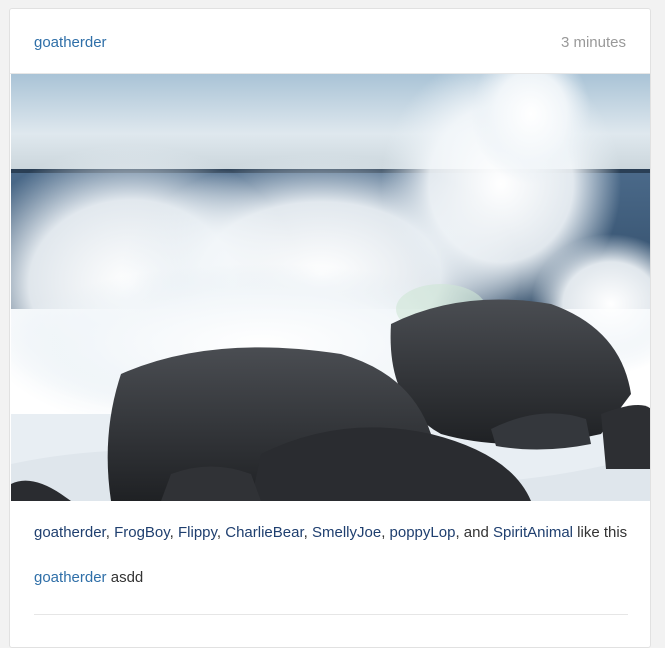 This screenshot has width=665, height=648. Describe the element at coordinates (423, 532) in the screenshot. I see `liker-link: poppyLop` at that location.